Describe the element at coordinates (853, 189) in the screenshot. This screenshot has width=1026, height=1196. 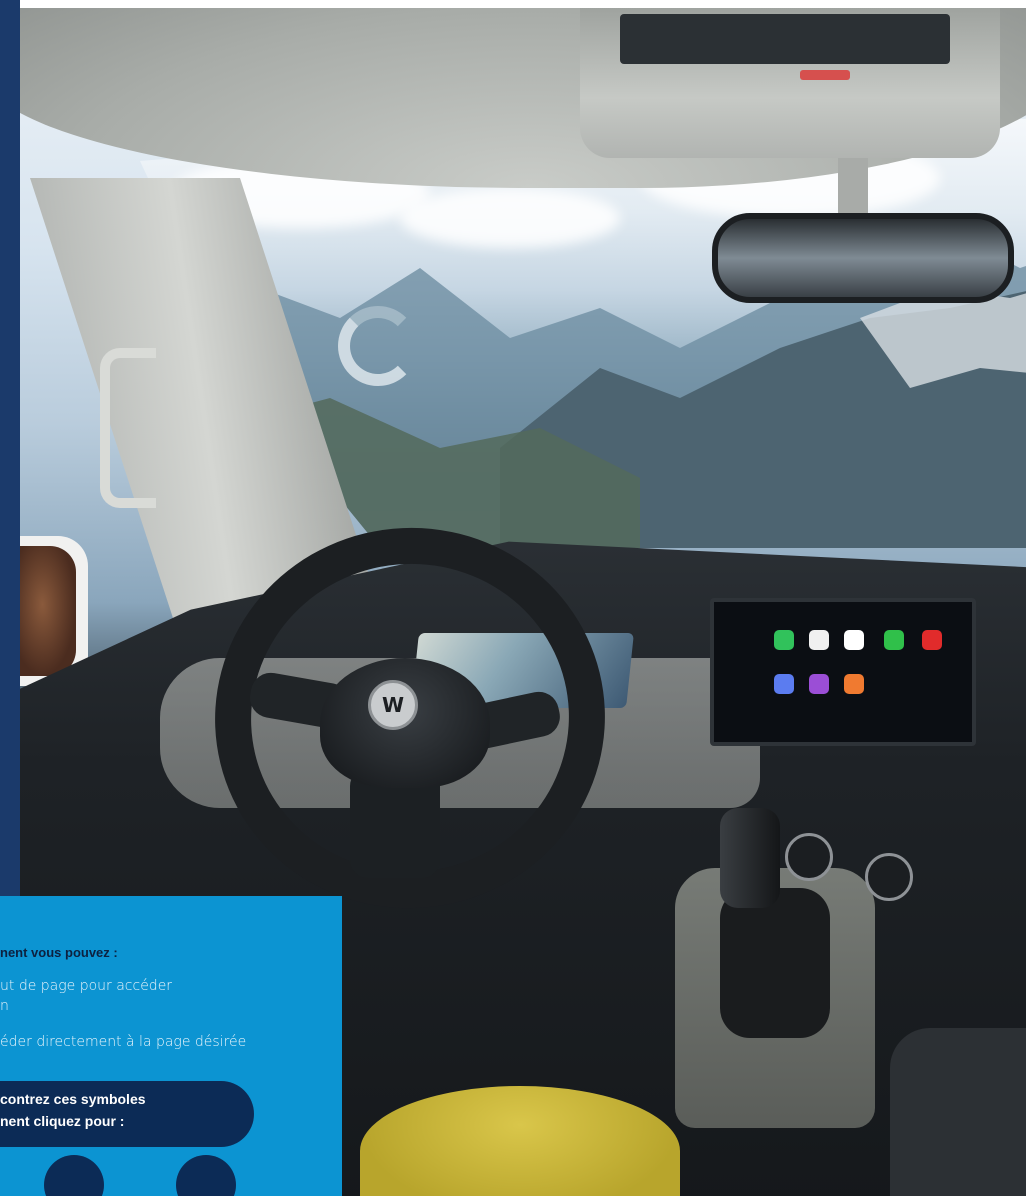
I see `mirror-stem` at that location.